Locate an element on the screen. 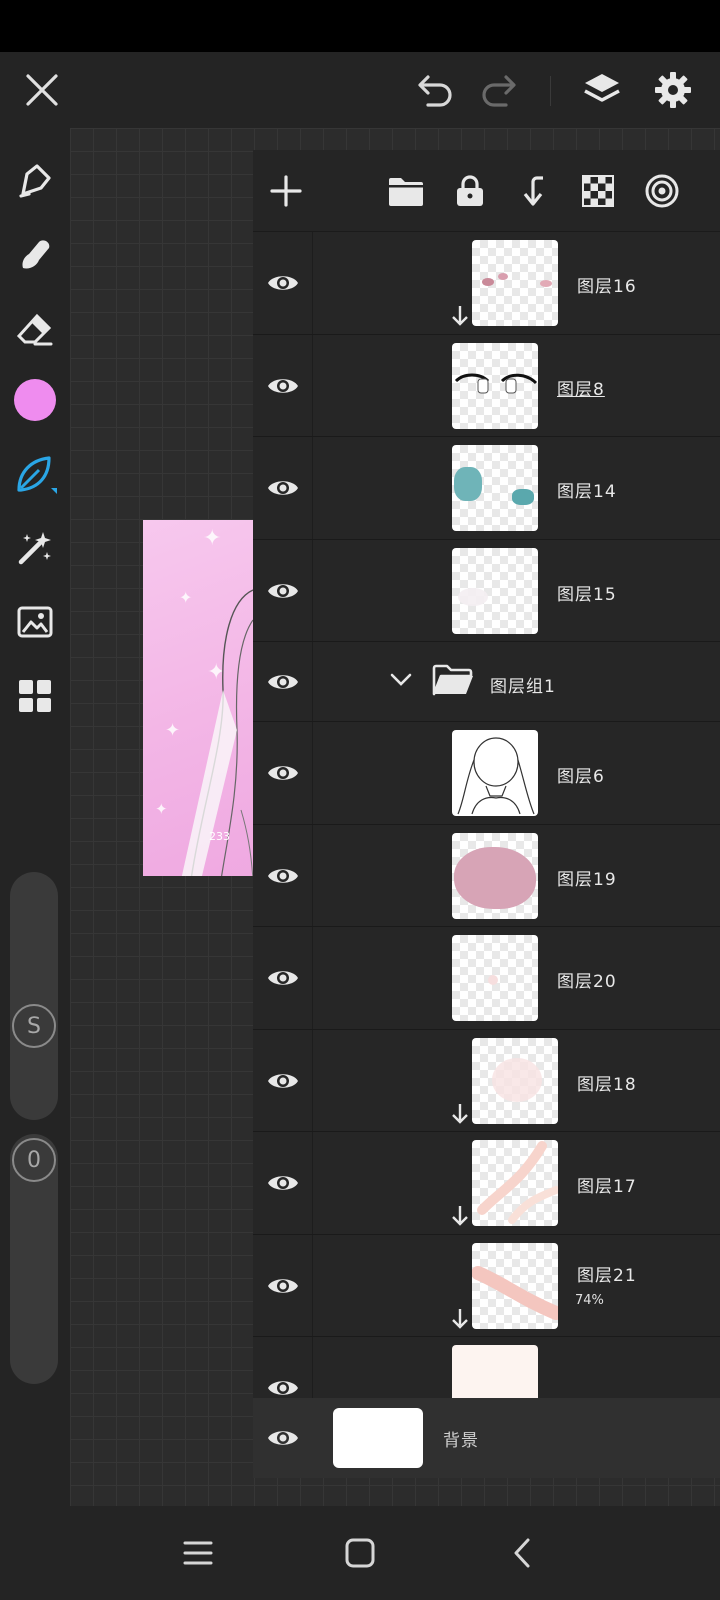 This screenshot has width=720, height=1600. layer-name: 图层14 is located at coordinates (587, 492).